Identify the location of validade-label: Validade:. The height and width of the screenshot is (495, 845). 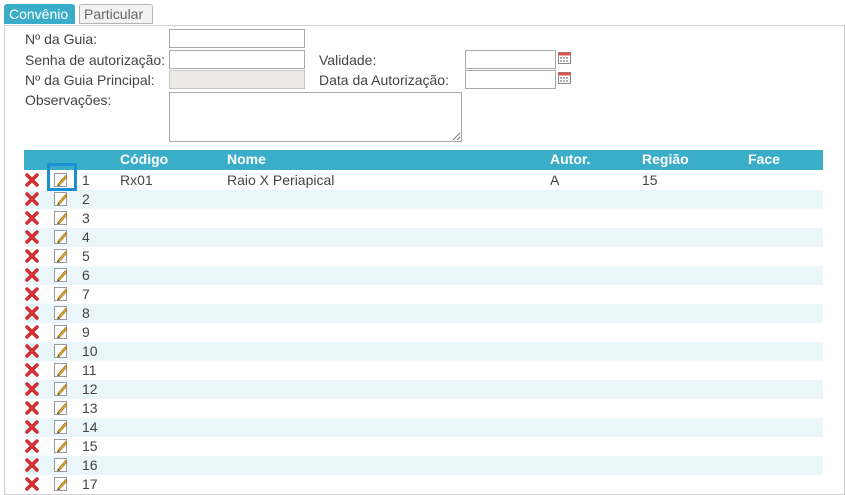
(348, 60).